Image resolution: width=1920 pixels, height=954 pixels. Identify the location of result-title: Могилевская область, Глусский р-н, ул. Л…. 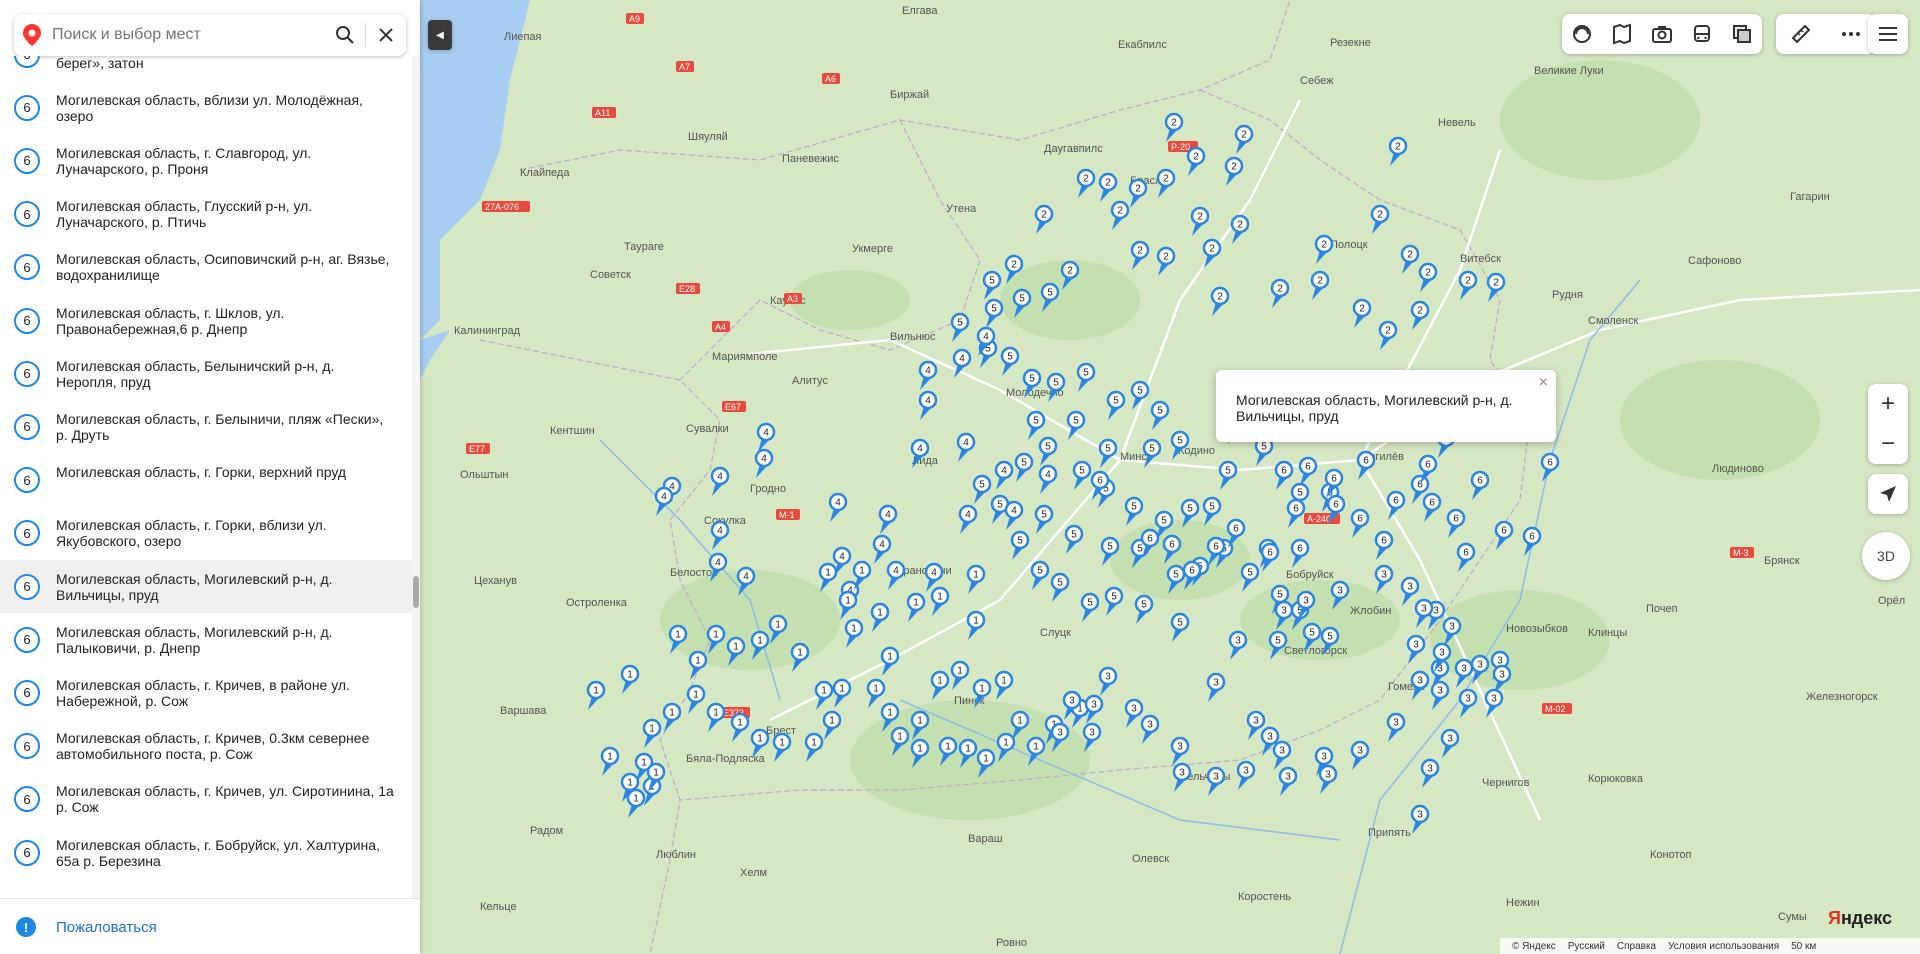
(184, 214).